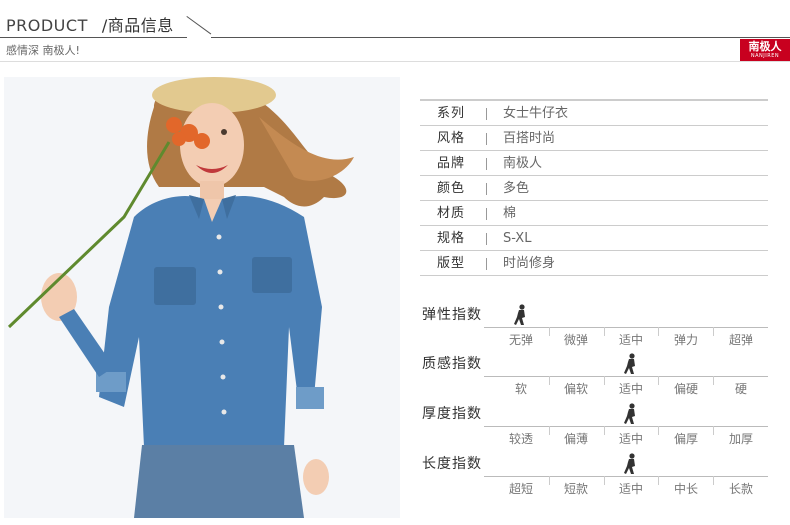 This screenshot has width=790, height=525. What do you see at coordinates (594, 138) in the screenshot?
I see `spec-row-style: 风格 百搭时尚` at bounding box center [594, 138].